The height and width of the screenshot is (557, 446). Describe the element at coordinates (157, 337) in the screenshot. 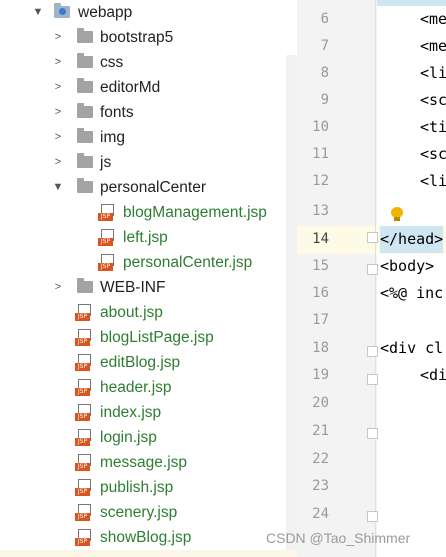

I see `tree-label: blogListPage.jsp` at that location.